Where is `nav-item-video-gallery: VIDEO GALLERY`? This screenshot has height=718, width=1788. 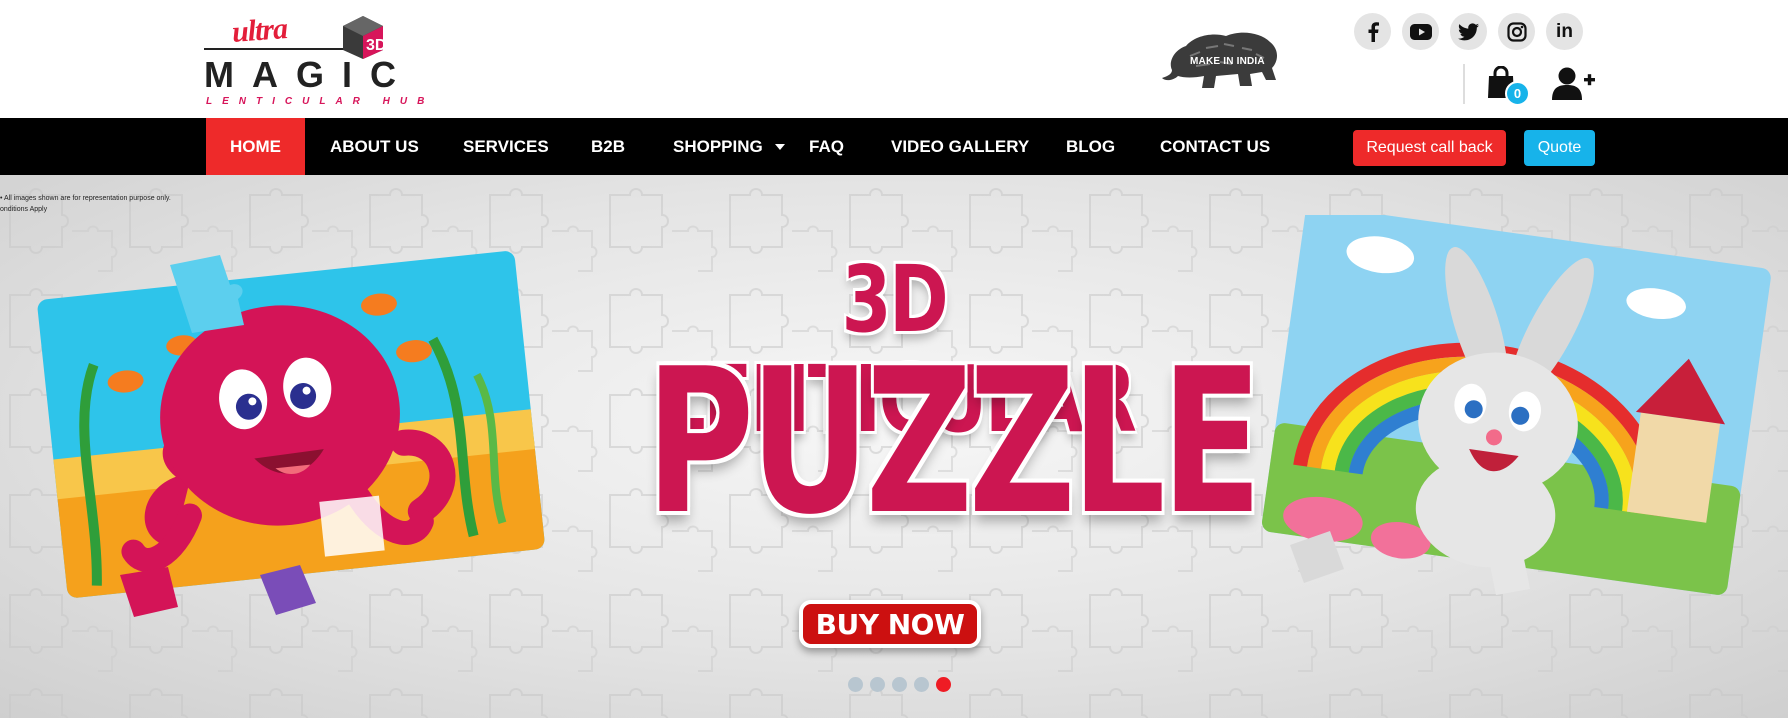
nav-item-video-gallery: VIDEO GALLERY is located at coordinates (960, 146).